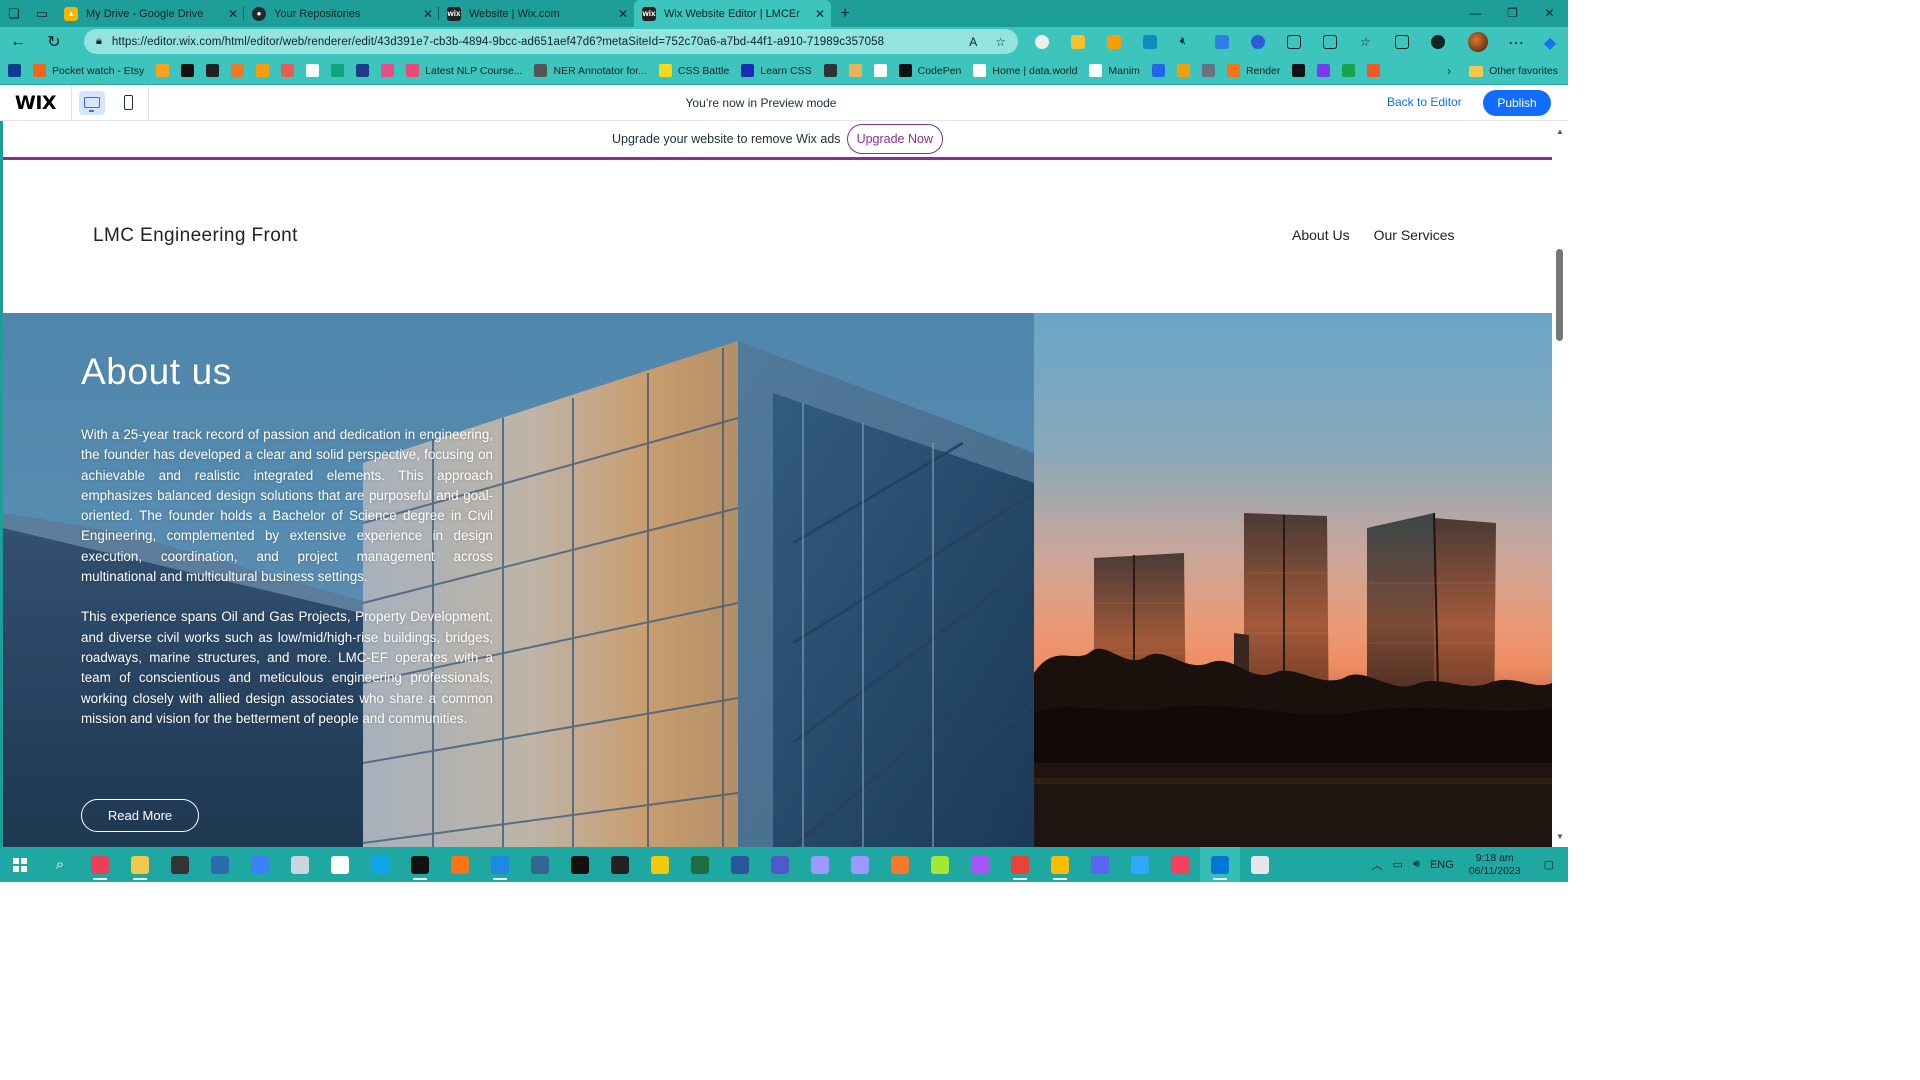 The height and width of the screenshot is (1080, 1920). Describe the element at coordinates (776, 70) in the screenshot. I see `bookmark-item: Learn CSS` at that location.